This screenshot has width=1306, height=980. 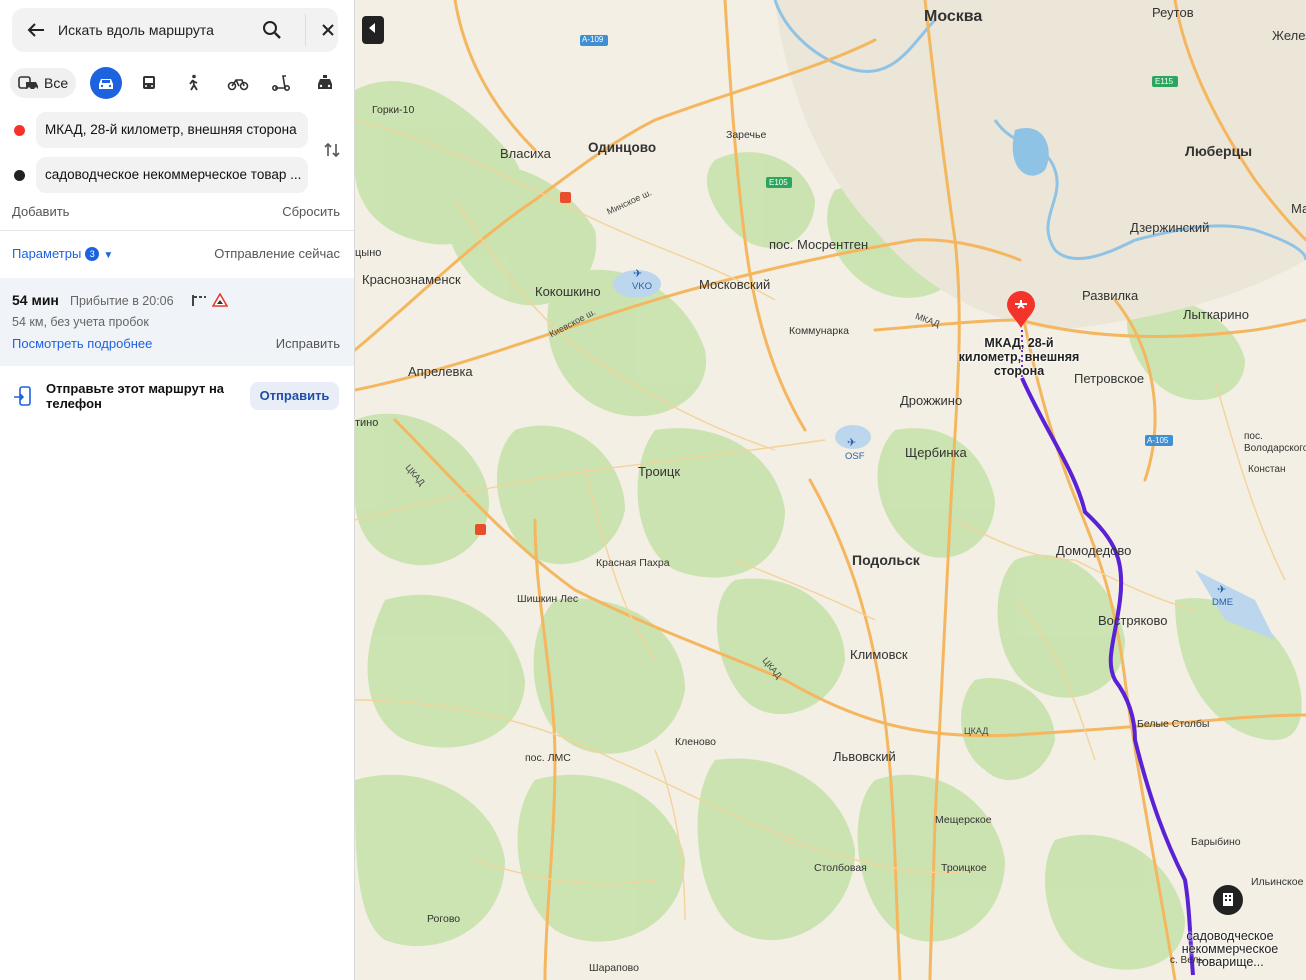 I want to click on town-label: Белые Столбы, so click(x=1173, y=724).